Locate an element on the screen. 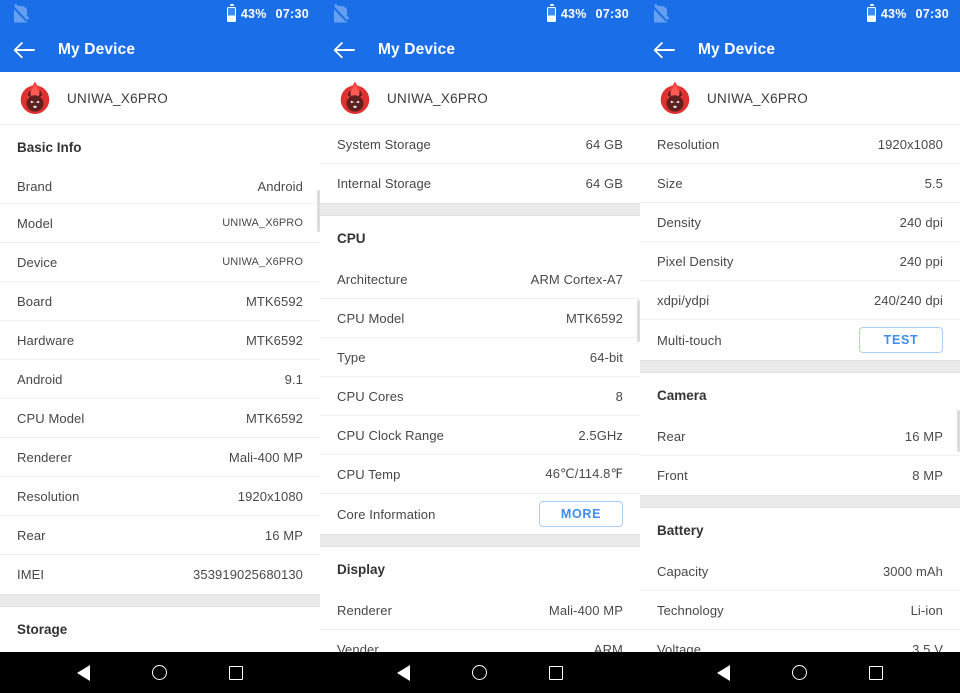 The image size is (960, 693). row-label: Renderer is located at coordinates (44, 457).